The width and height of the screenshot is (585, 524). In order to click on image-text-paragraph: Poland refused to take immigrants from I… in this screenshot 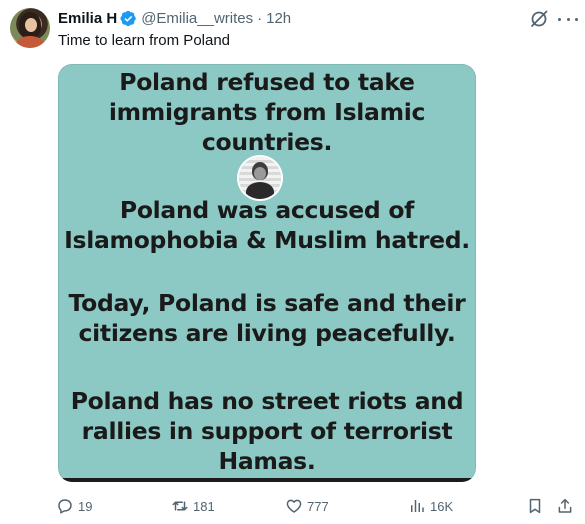, I will do `click(267, 112)`.